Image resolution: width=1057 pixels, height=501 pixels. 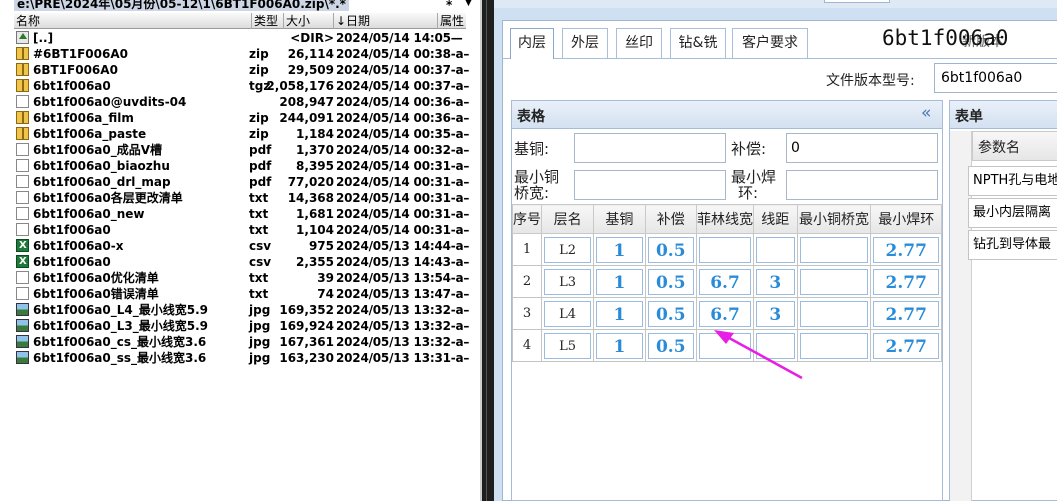 I want to click on column-date: ↓日期, so click(x=386, y=21).